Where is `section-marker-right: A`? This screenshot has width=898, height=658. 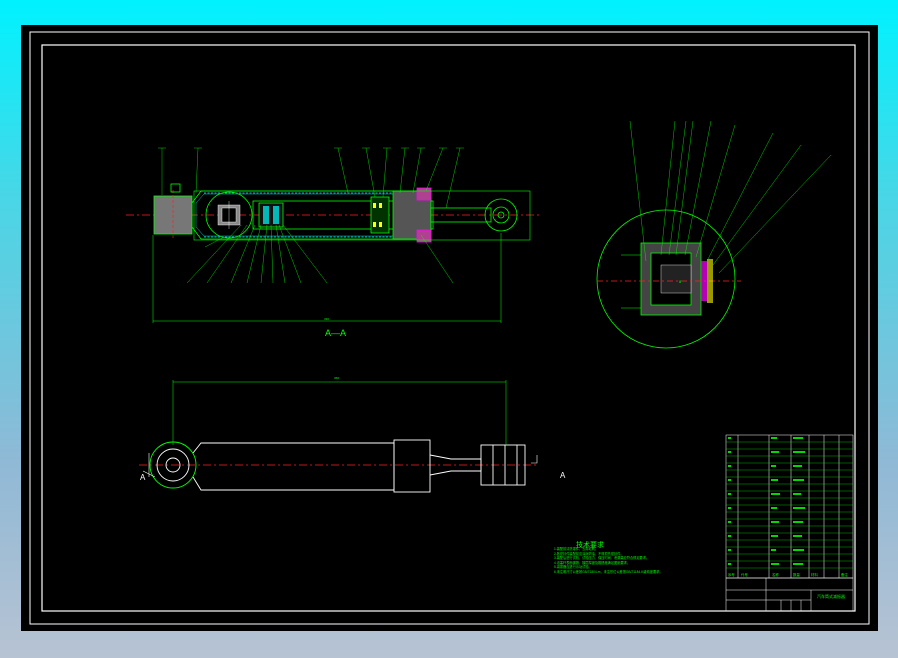
section-marker-right: A is located at coordinates (563, 475).